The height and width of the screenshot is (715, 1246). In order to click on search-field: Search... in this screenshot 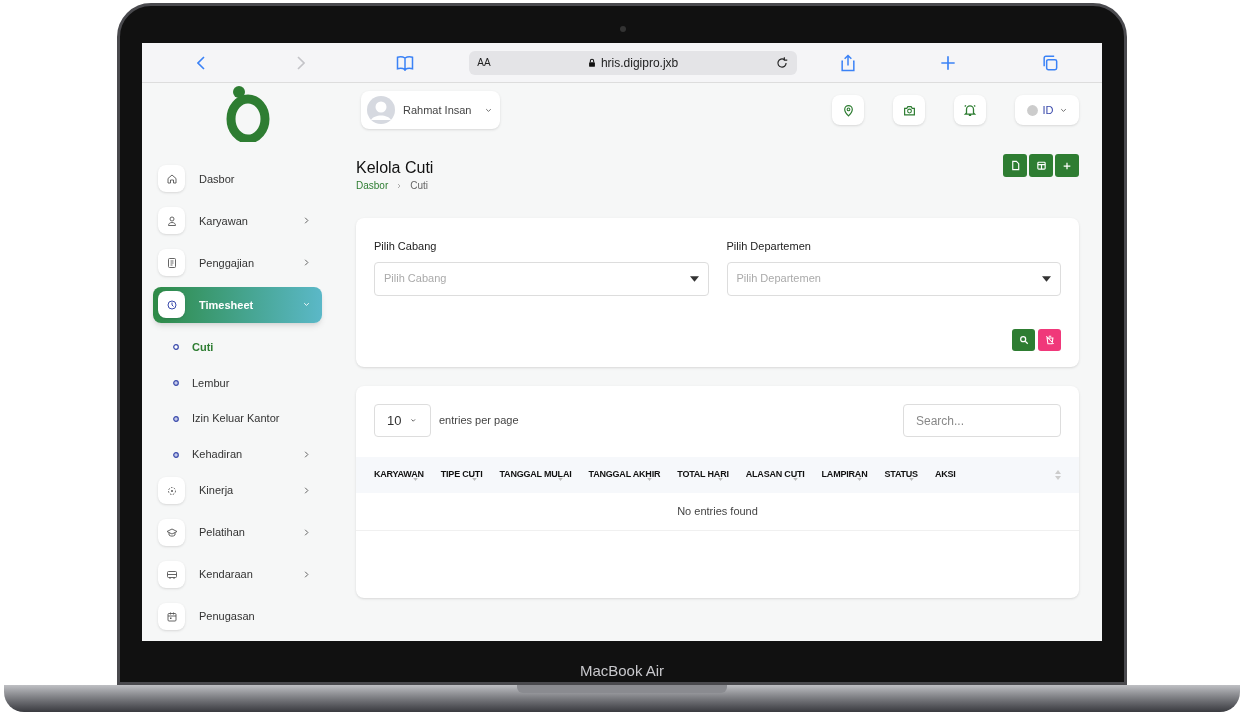, I will do `click(982, 420)`.